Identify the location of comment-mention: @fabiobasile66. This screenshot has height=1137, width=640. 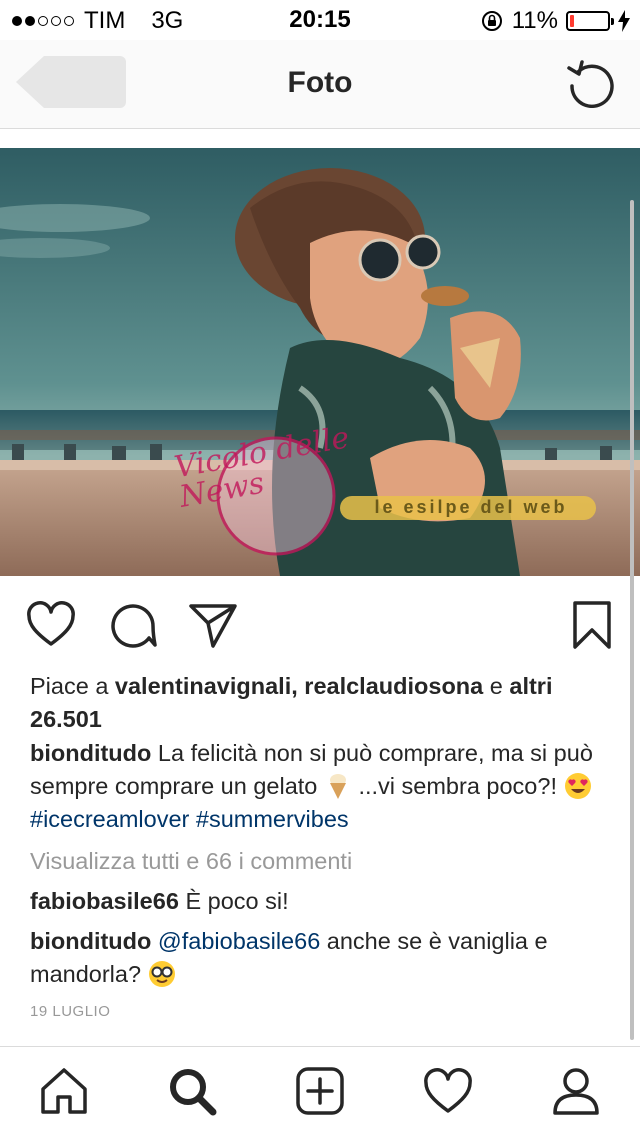
(239, 941).